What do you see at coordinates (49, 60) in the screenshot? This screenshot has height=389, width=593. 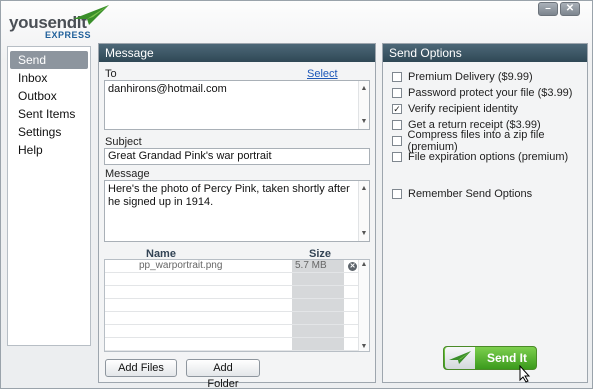 I see `nav-item-send: Send` at bounding box center [49, 60].